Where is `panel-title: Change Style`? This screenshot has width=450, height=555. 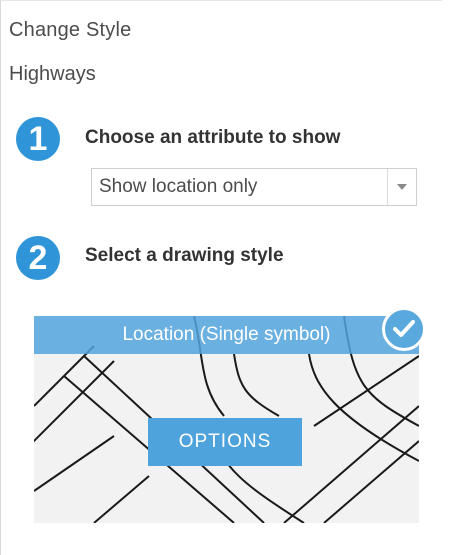 panel-title: Change Style is located at coordinates (70, 30).